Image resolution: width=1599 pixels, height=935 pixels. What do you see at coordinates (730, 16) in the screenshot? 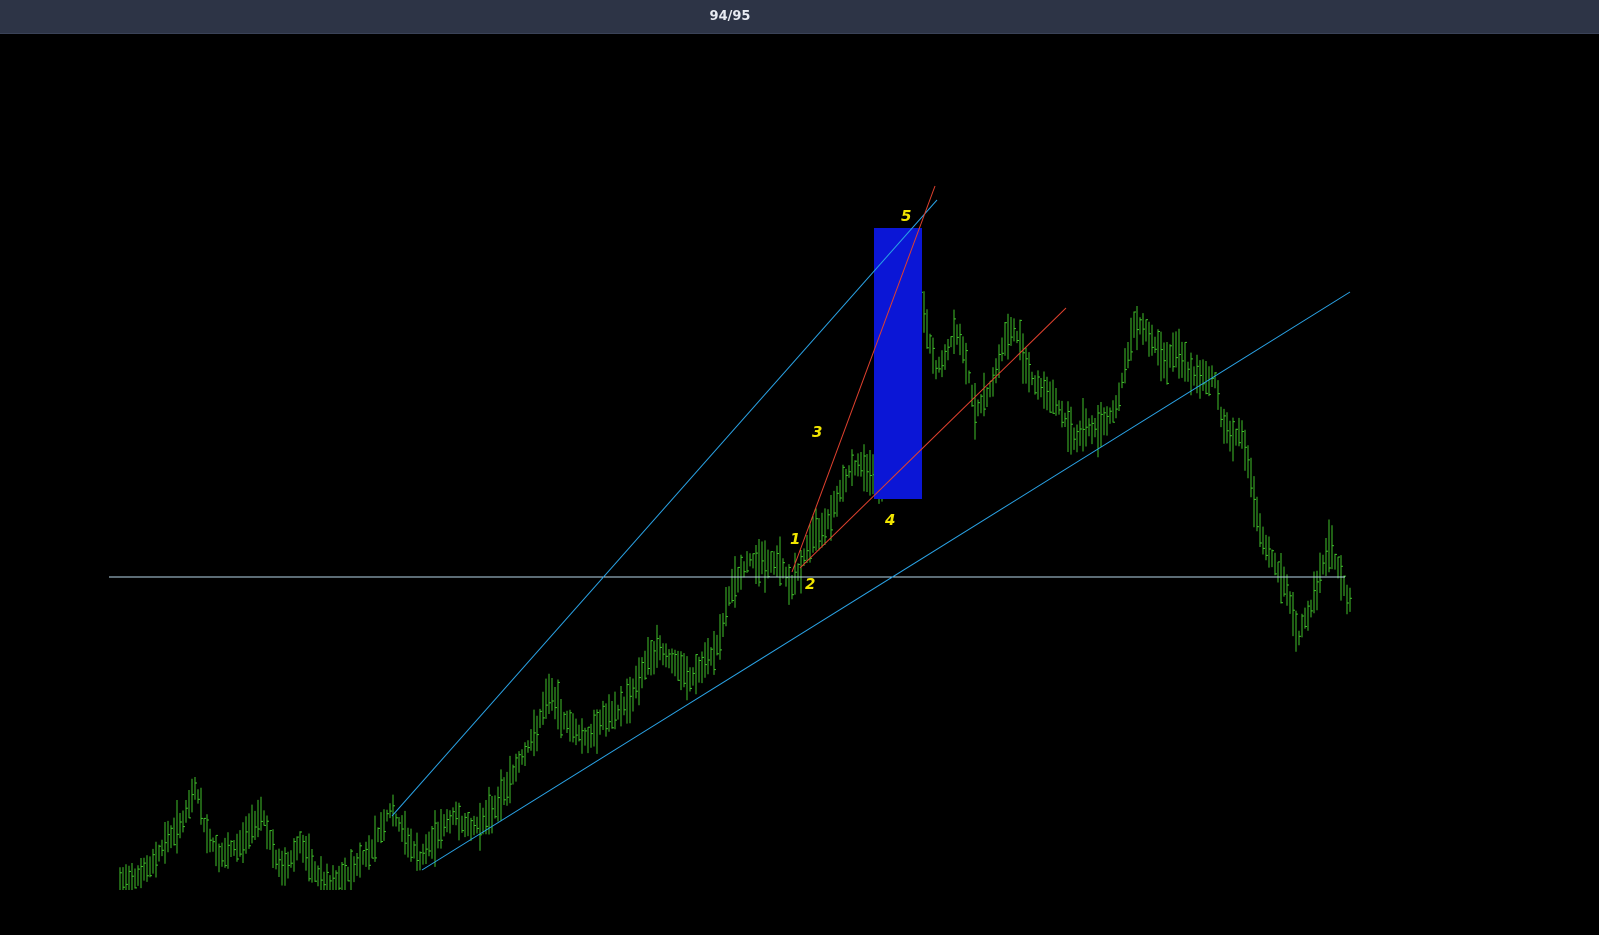
I see `page-counter: 94/95` at bounding box center [730, 16].